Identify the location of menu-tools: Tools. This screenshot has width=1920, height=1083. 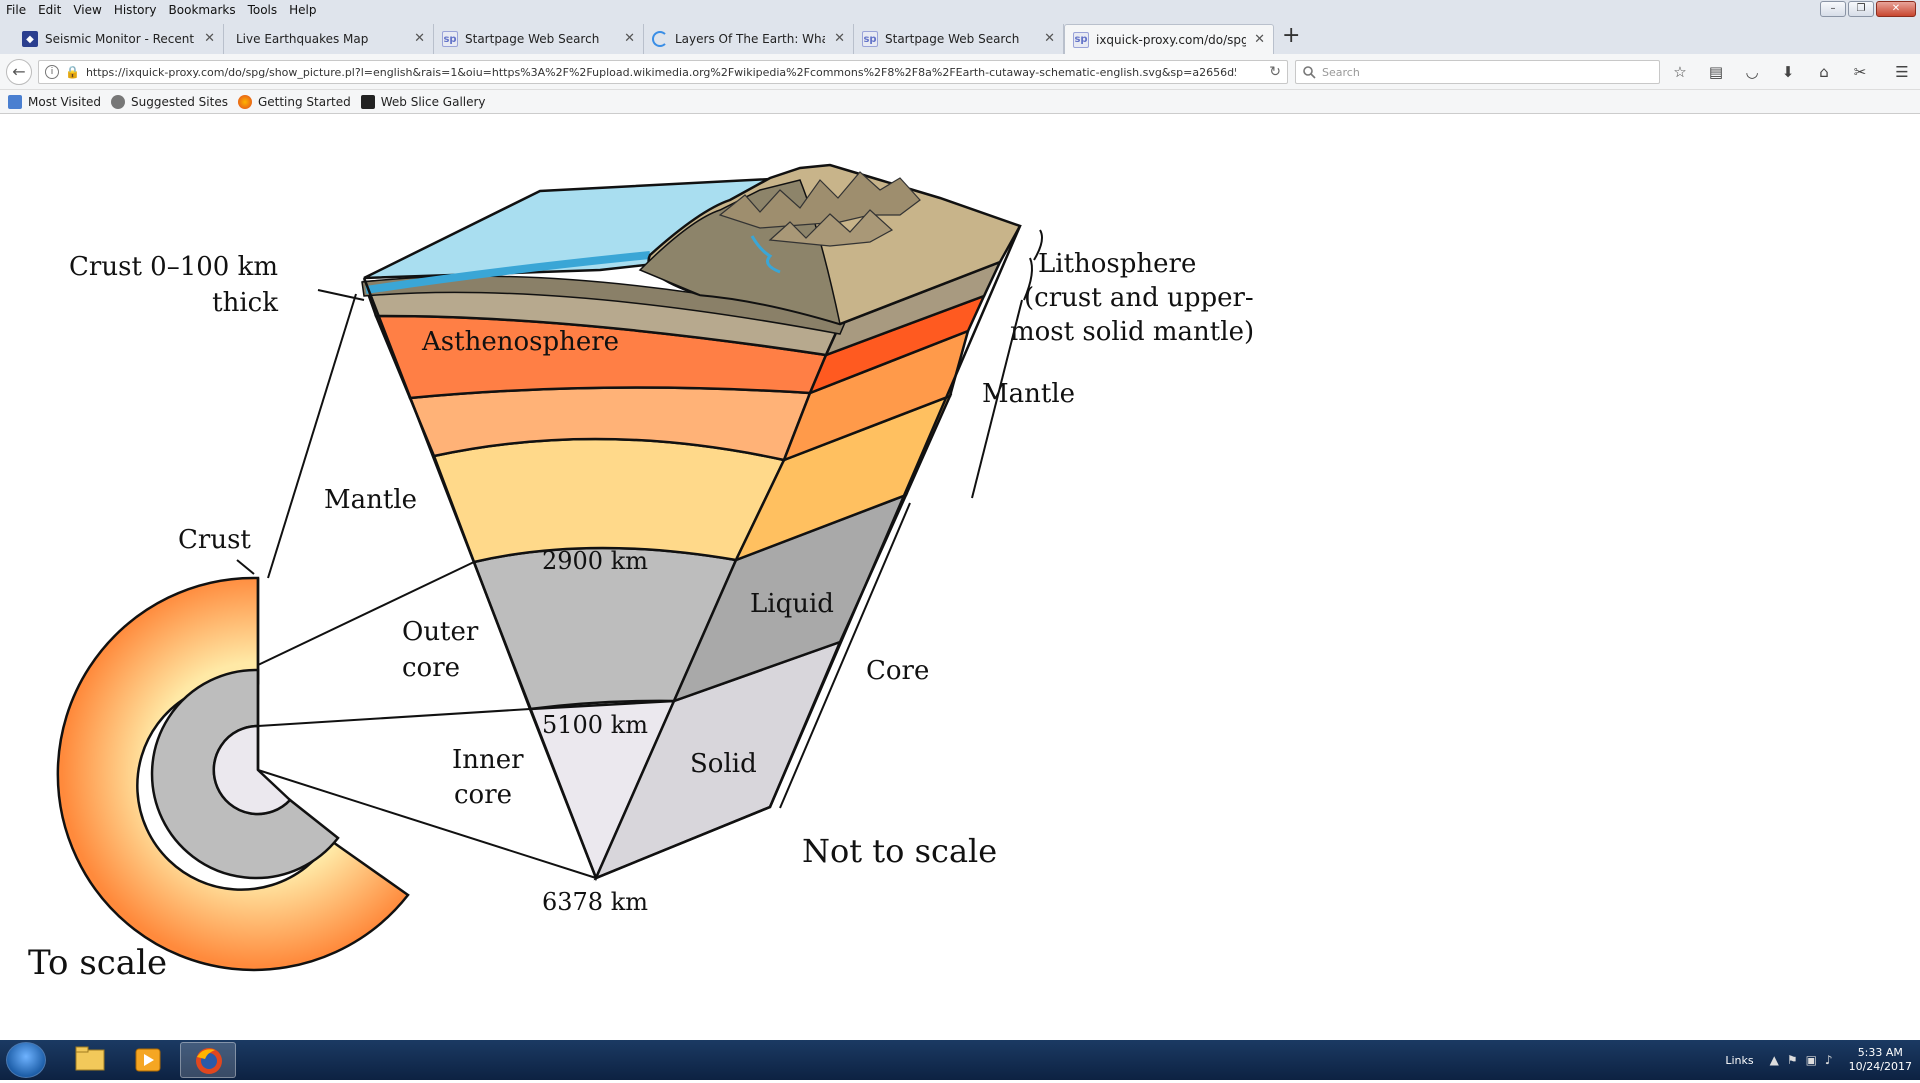
(263, 10).